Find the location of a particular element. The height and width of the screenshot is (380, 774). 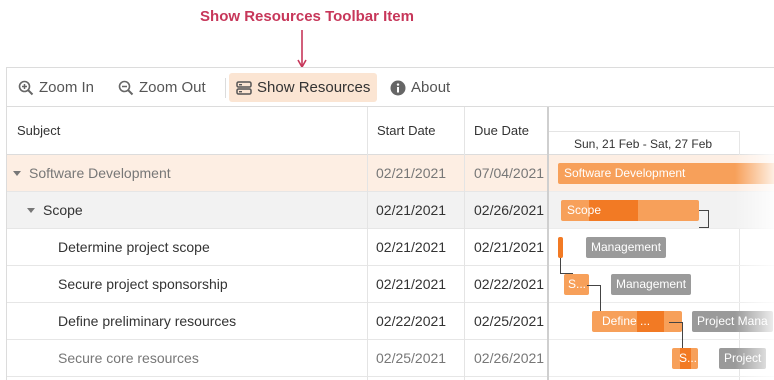

resources-icon is located at coordinates (244, 88).